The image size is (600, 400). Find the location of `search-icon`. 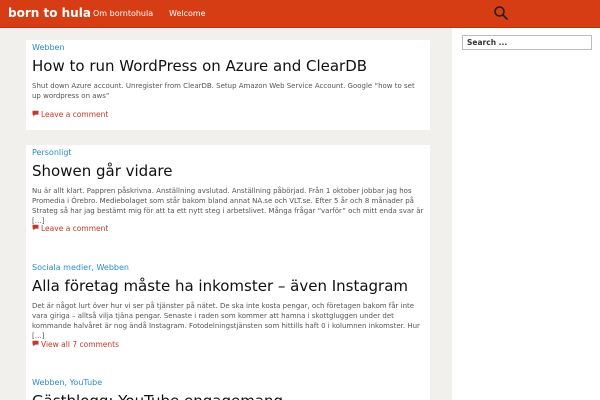

search-icon is located at coordinates (501, 13).